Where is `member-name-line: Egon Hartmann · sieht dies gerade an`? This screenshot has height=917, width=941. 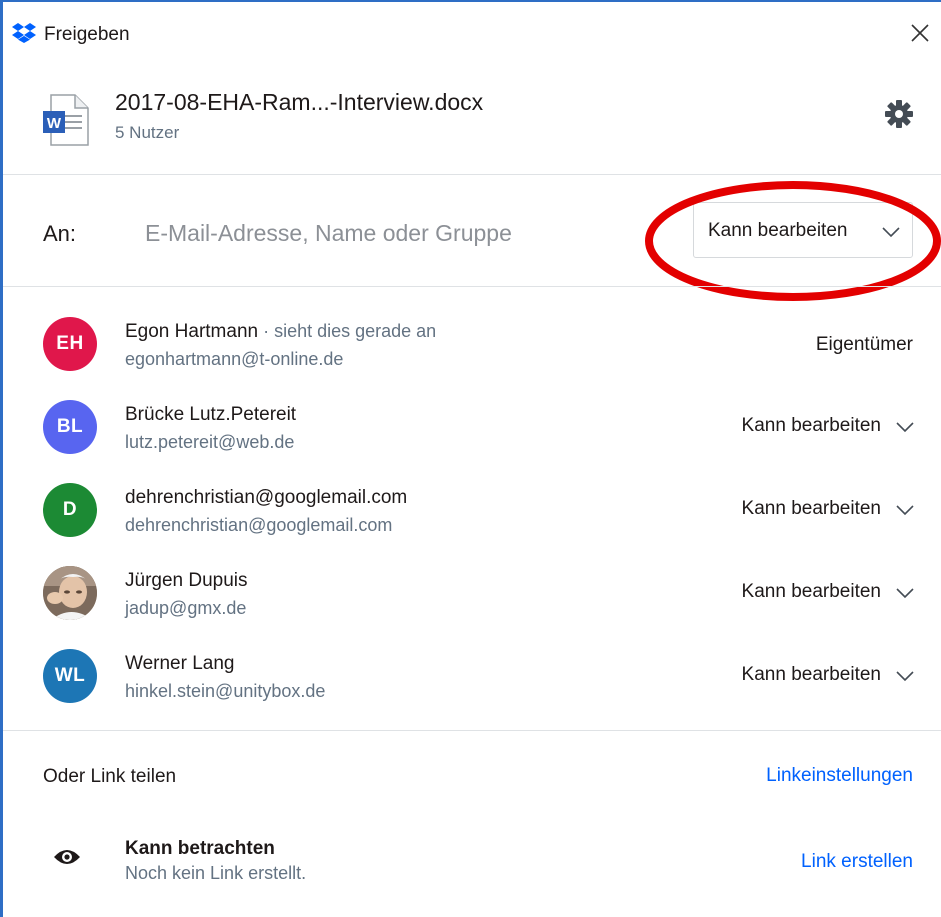
member-name-line: Egon Hartmann · sieht dies gerade an is located at coordinates (280, 332).